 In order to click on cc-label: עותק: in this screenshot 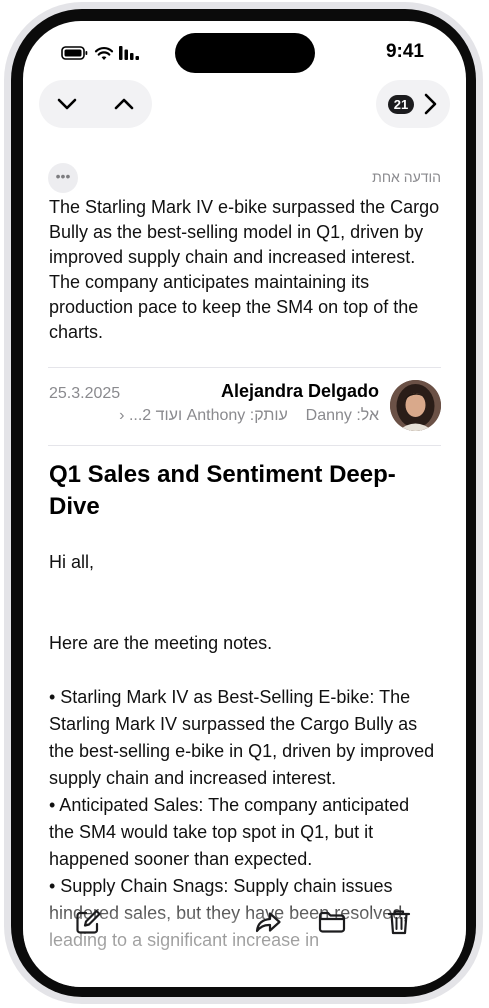, I will do `click(268, 415)`.